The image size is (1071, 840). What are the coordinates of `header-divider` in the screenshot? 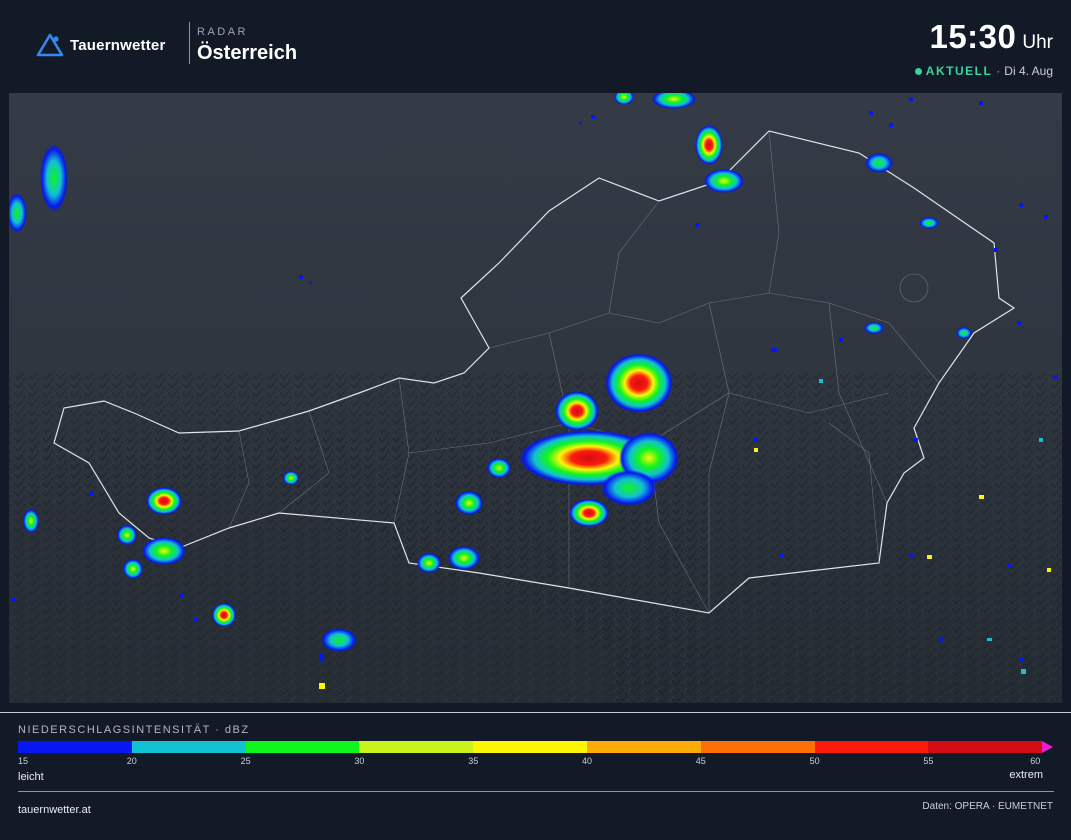 It's located at (189, 43).